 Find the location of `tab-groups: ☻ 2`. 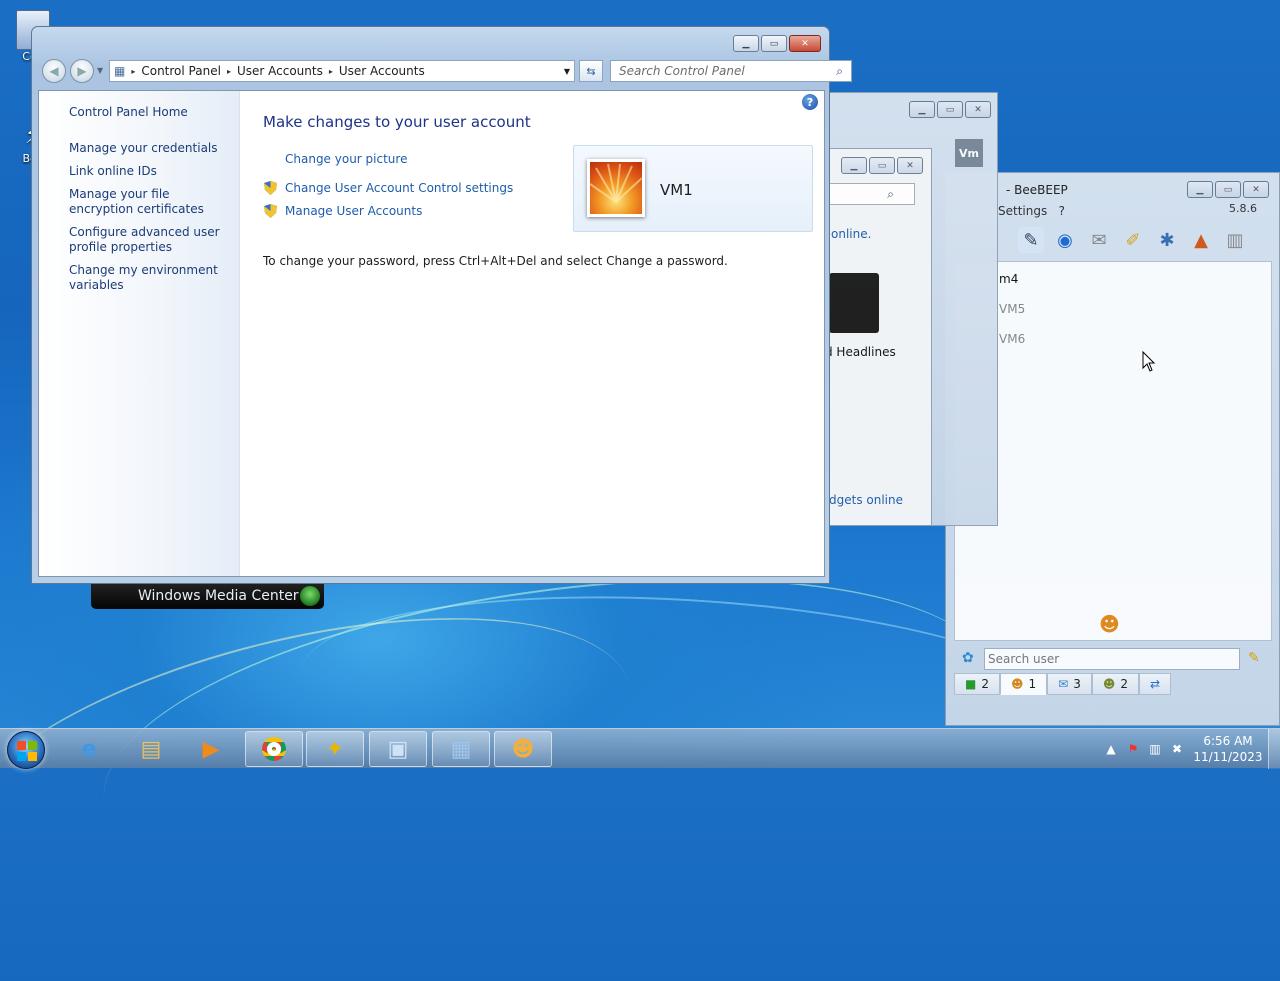

tab-groups: ☻ 2 is located at coordinates (1115, 684).